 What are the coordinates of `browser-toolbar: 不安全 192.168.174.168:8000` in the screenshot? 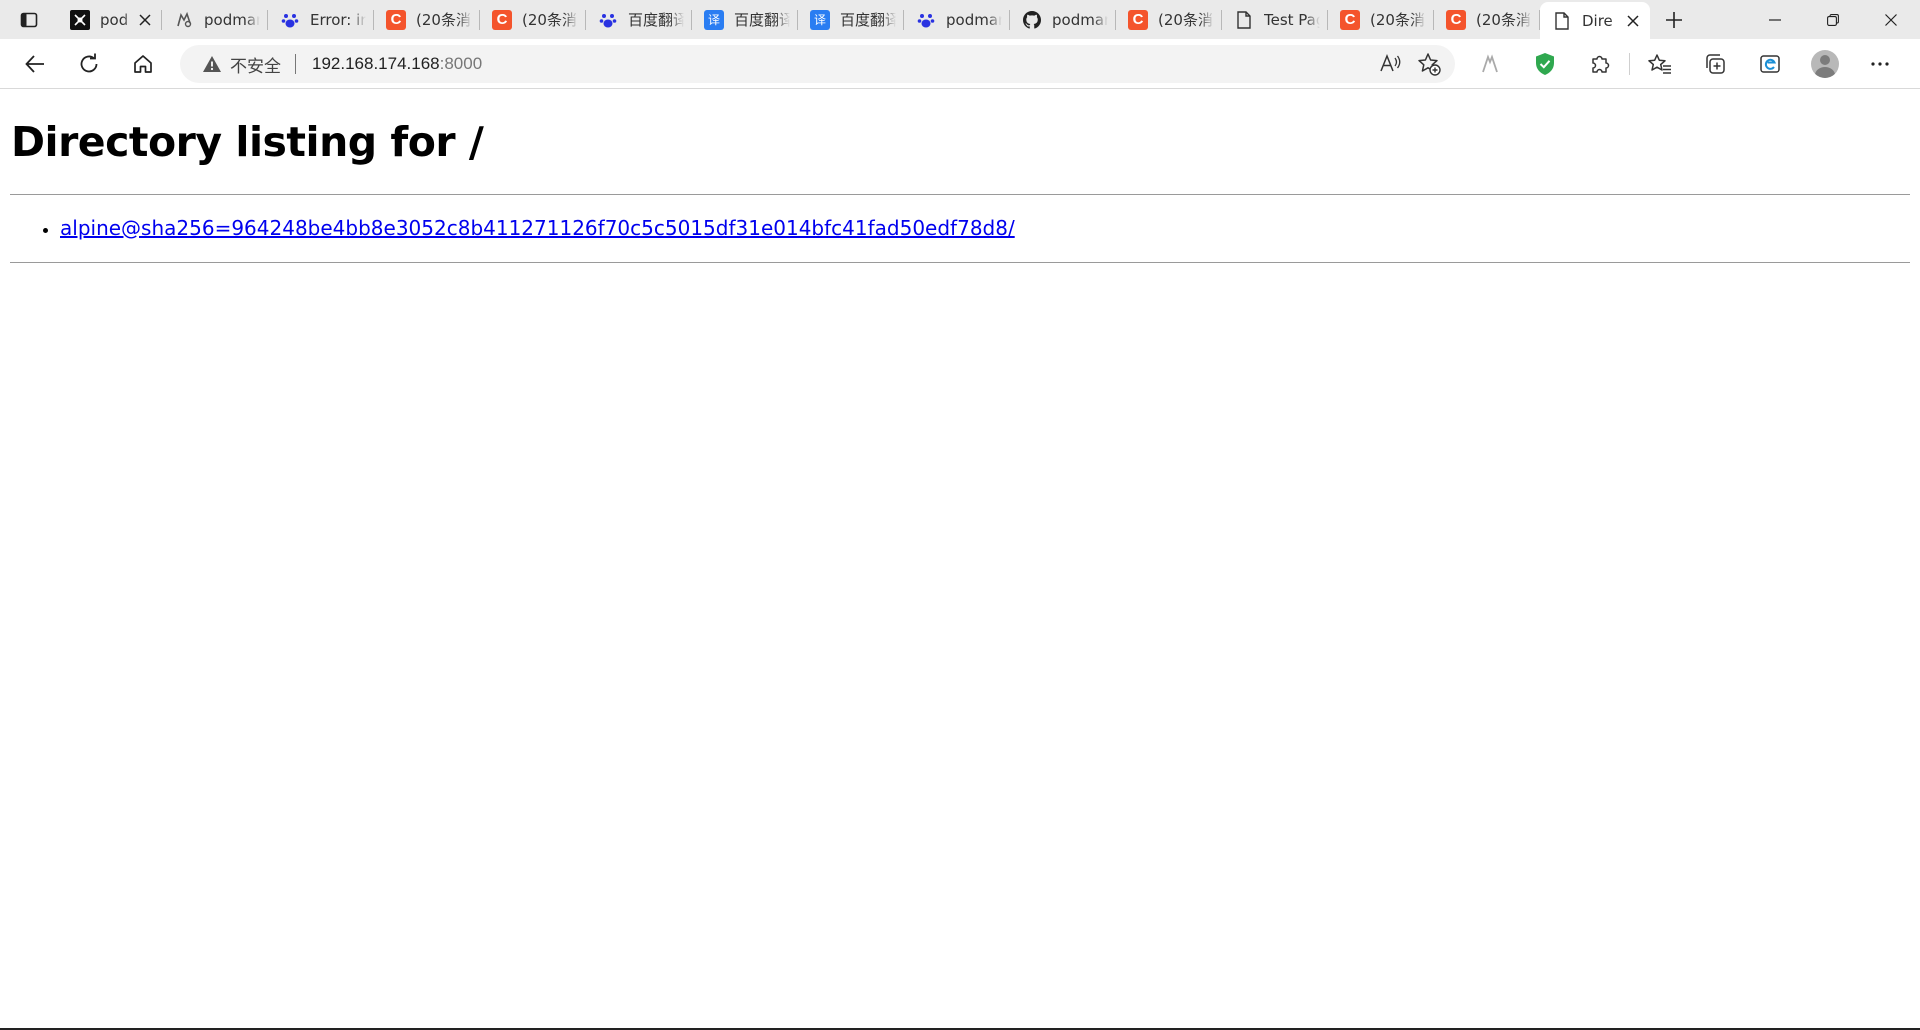 It's located at (960, 64).